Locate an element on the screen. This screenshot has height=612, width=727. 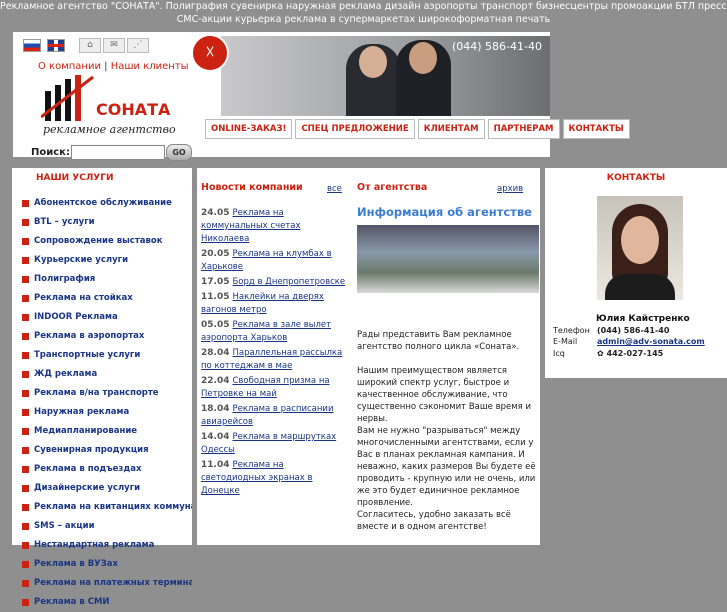
menu-special-offer: СПЕЦ ПРЕДЛОЖЕНИЕ is located at coordinates (355, 129).